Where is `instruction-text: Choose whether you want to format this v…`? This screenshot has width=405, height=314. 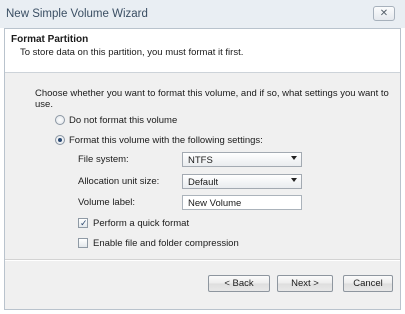
instruction-text: Choose whether you want to format this v… is located at coordinates (212, 99).